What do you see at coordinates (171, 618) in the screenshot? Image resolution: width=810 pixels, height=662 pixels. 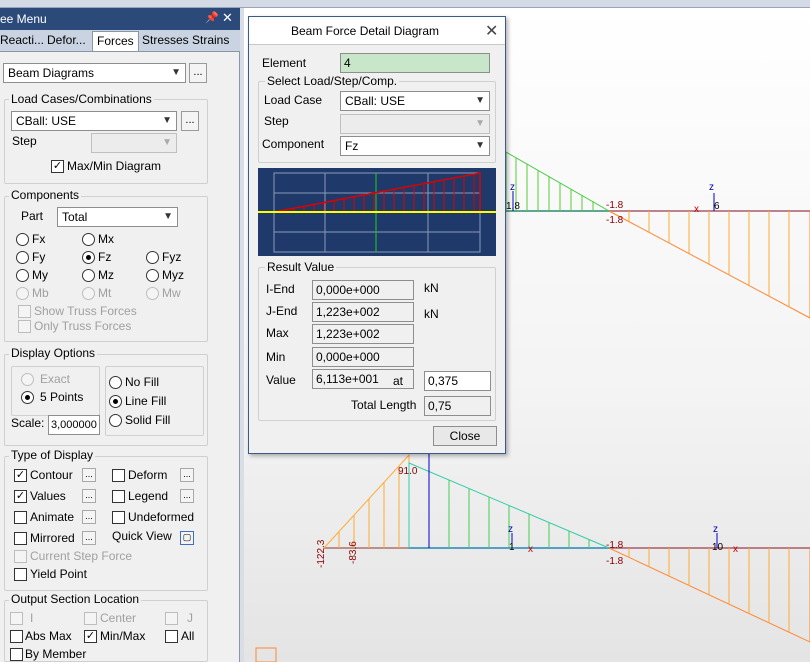 I see `section-j-checkbox` at bounding box center [171, 618].